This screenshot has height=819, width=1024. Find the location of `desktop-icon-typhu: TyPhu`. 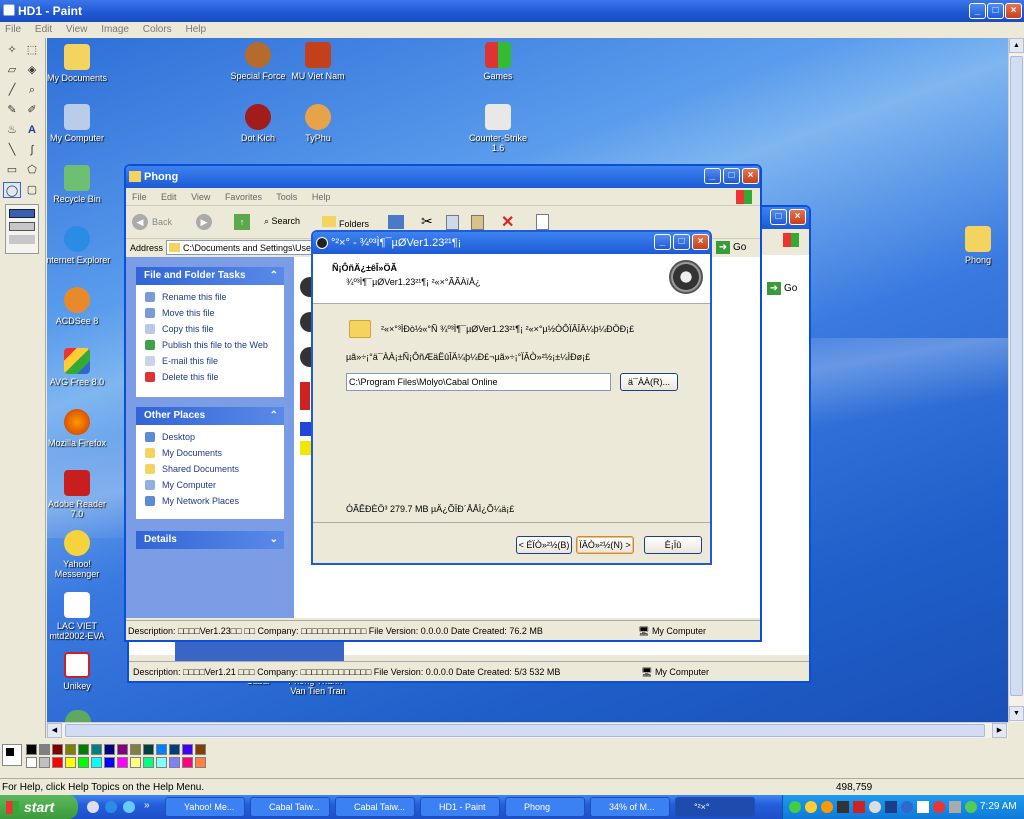

desktop-icon-typhu: TyPhu is located at coordinates (318, 123).